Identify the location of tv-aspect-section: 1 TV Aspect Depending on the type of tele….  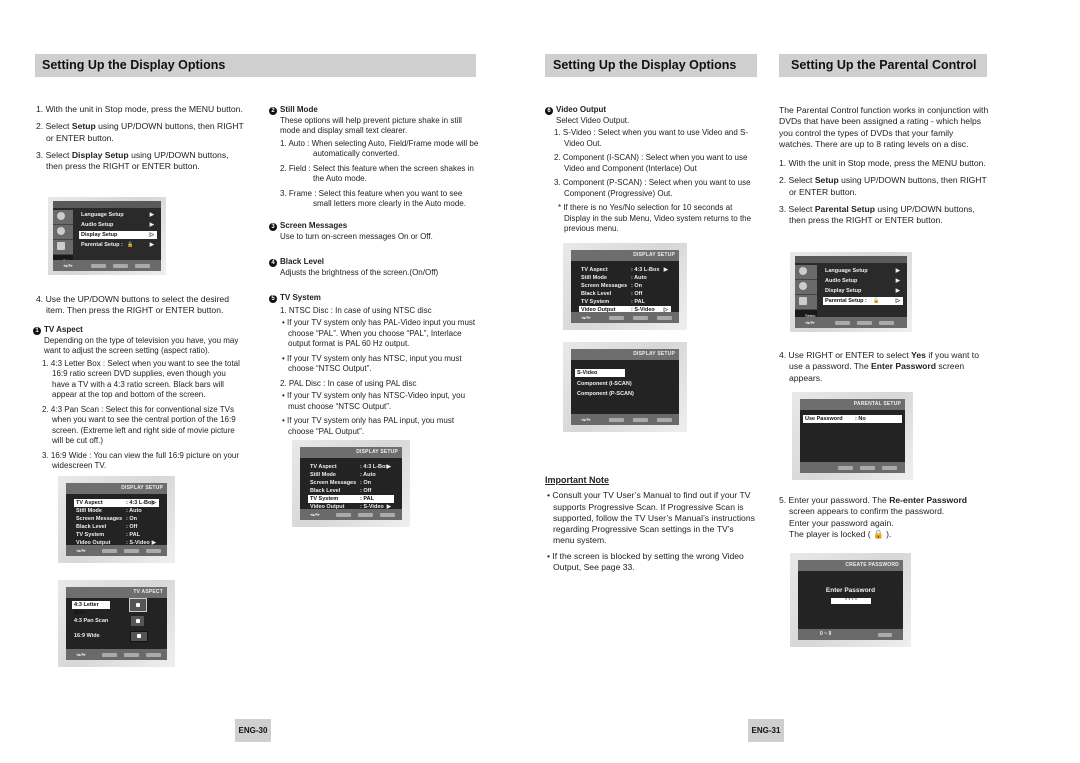
(139, 400).